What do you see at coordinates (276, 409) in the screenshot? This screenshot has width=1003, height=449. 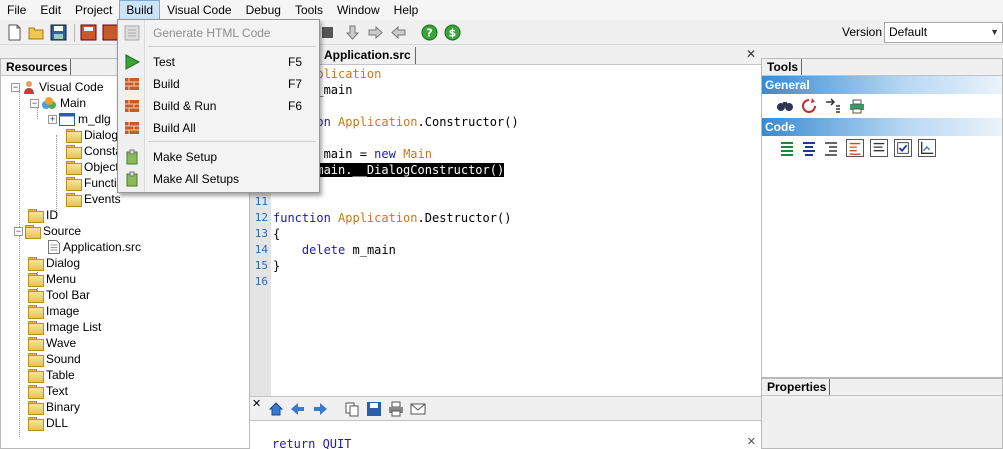 I see `home-icon` at bounding box center [276, 409].